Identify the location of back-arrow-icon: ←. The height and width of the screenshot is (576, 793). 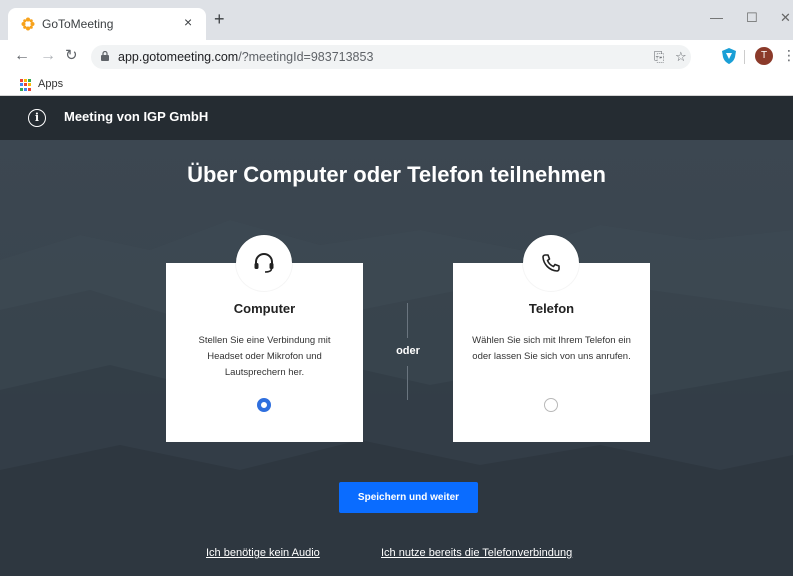
(22, 56).